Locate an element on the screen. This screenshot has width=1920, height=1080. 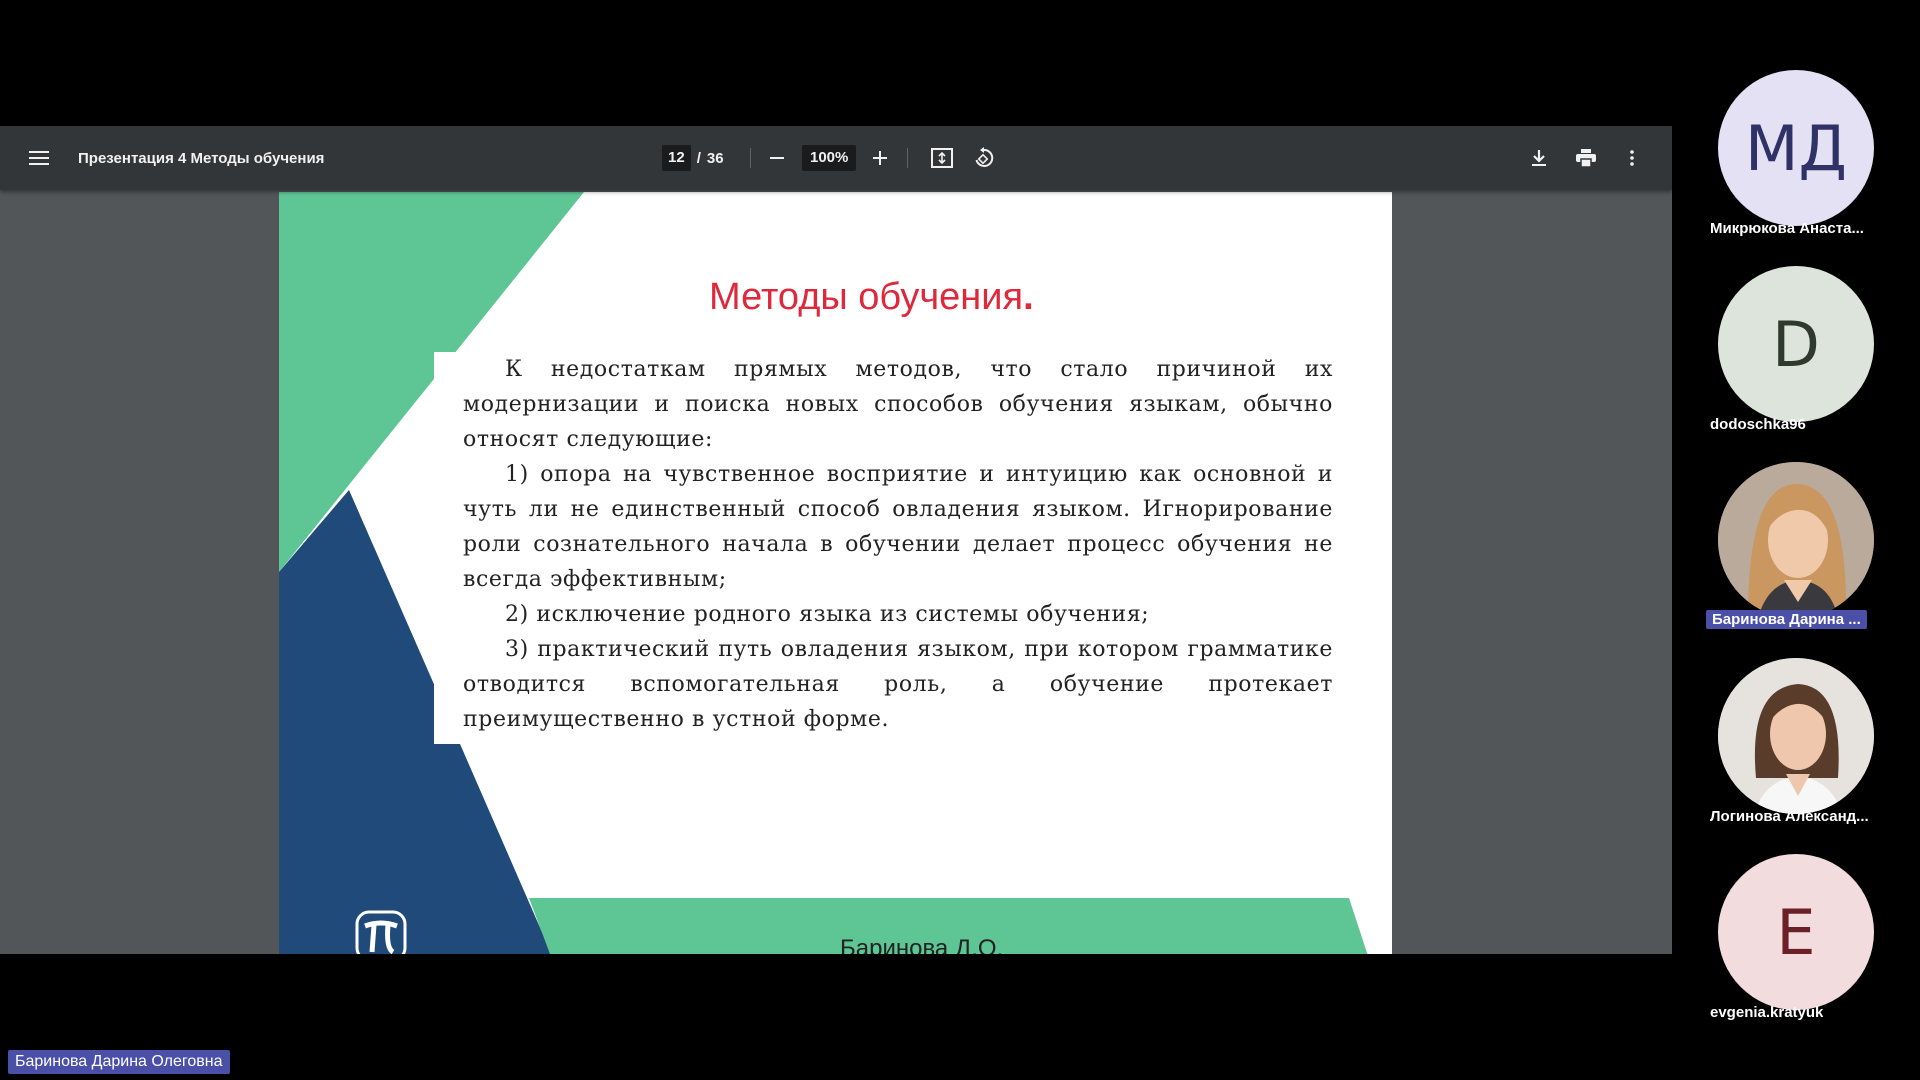
page-total: 36 is located at coordinates (715, 158).